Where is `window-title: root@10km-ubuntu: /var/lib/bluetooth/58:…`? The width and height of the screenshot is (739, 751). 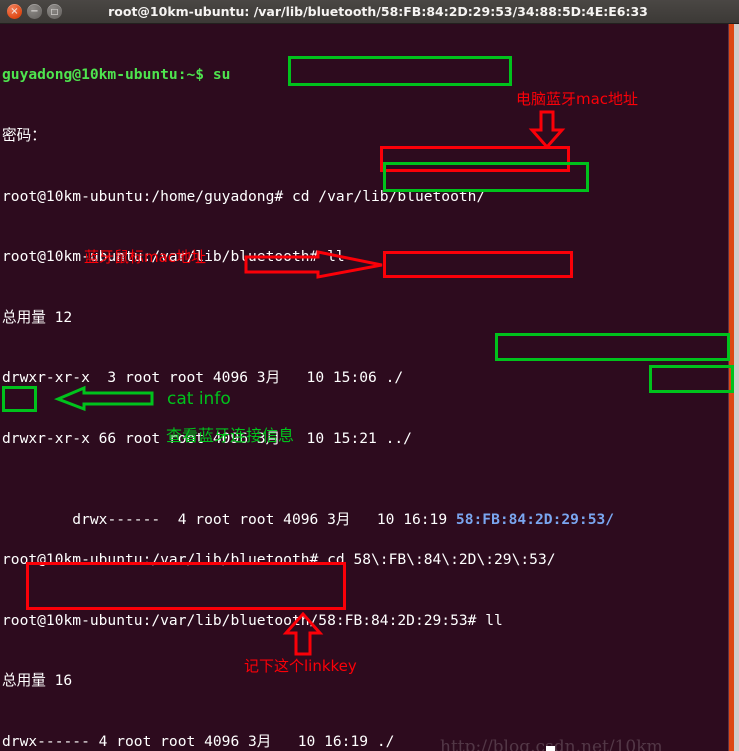 window-title: root@10km-ubuntu: /var/lib/bluetooth/58:… is located at coordinates (378, 11).